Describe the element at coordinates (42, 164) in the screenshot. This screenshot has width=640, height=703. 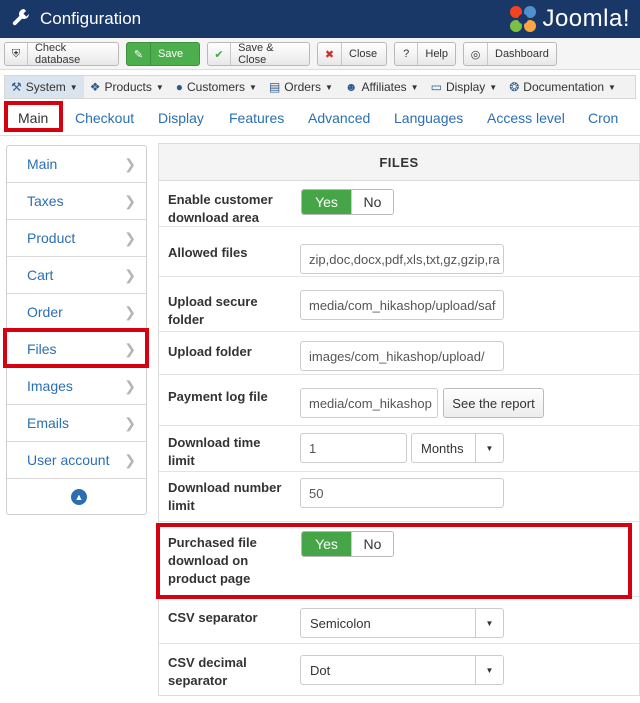
I see `sidebar-item-label: Main` at that location.